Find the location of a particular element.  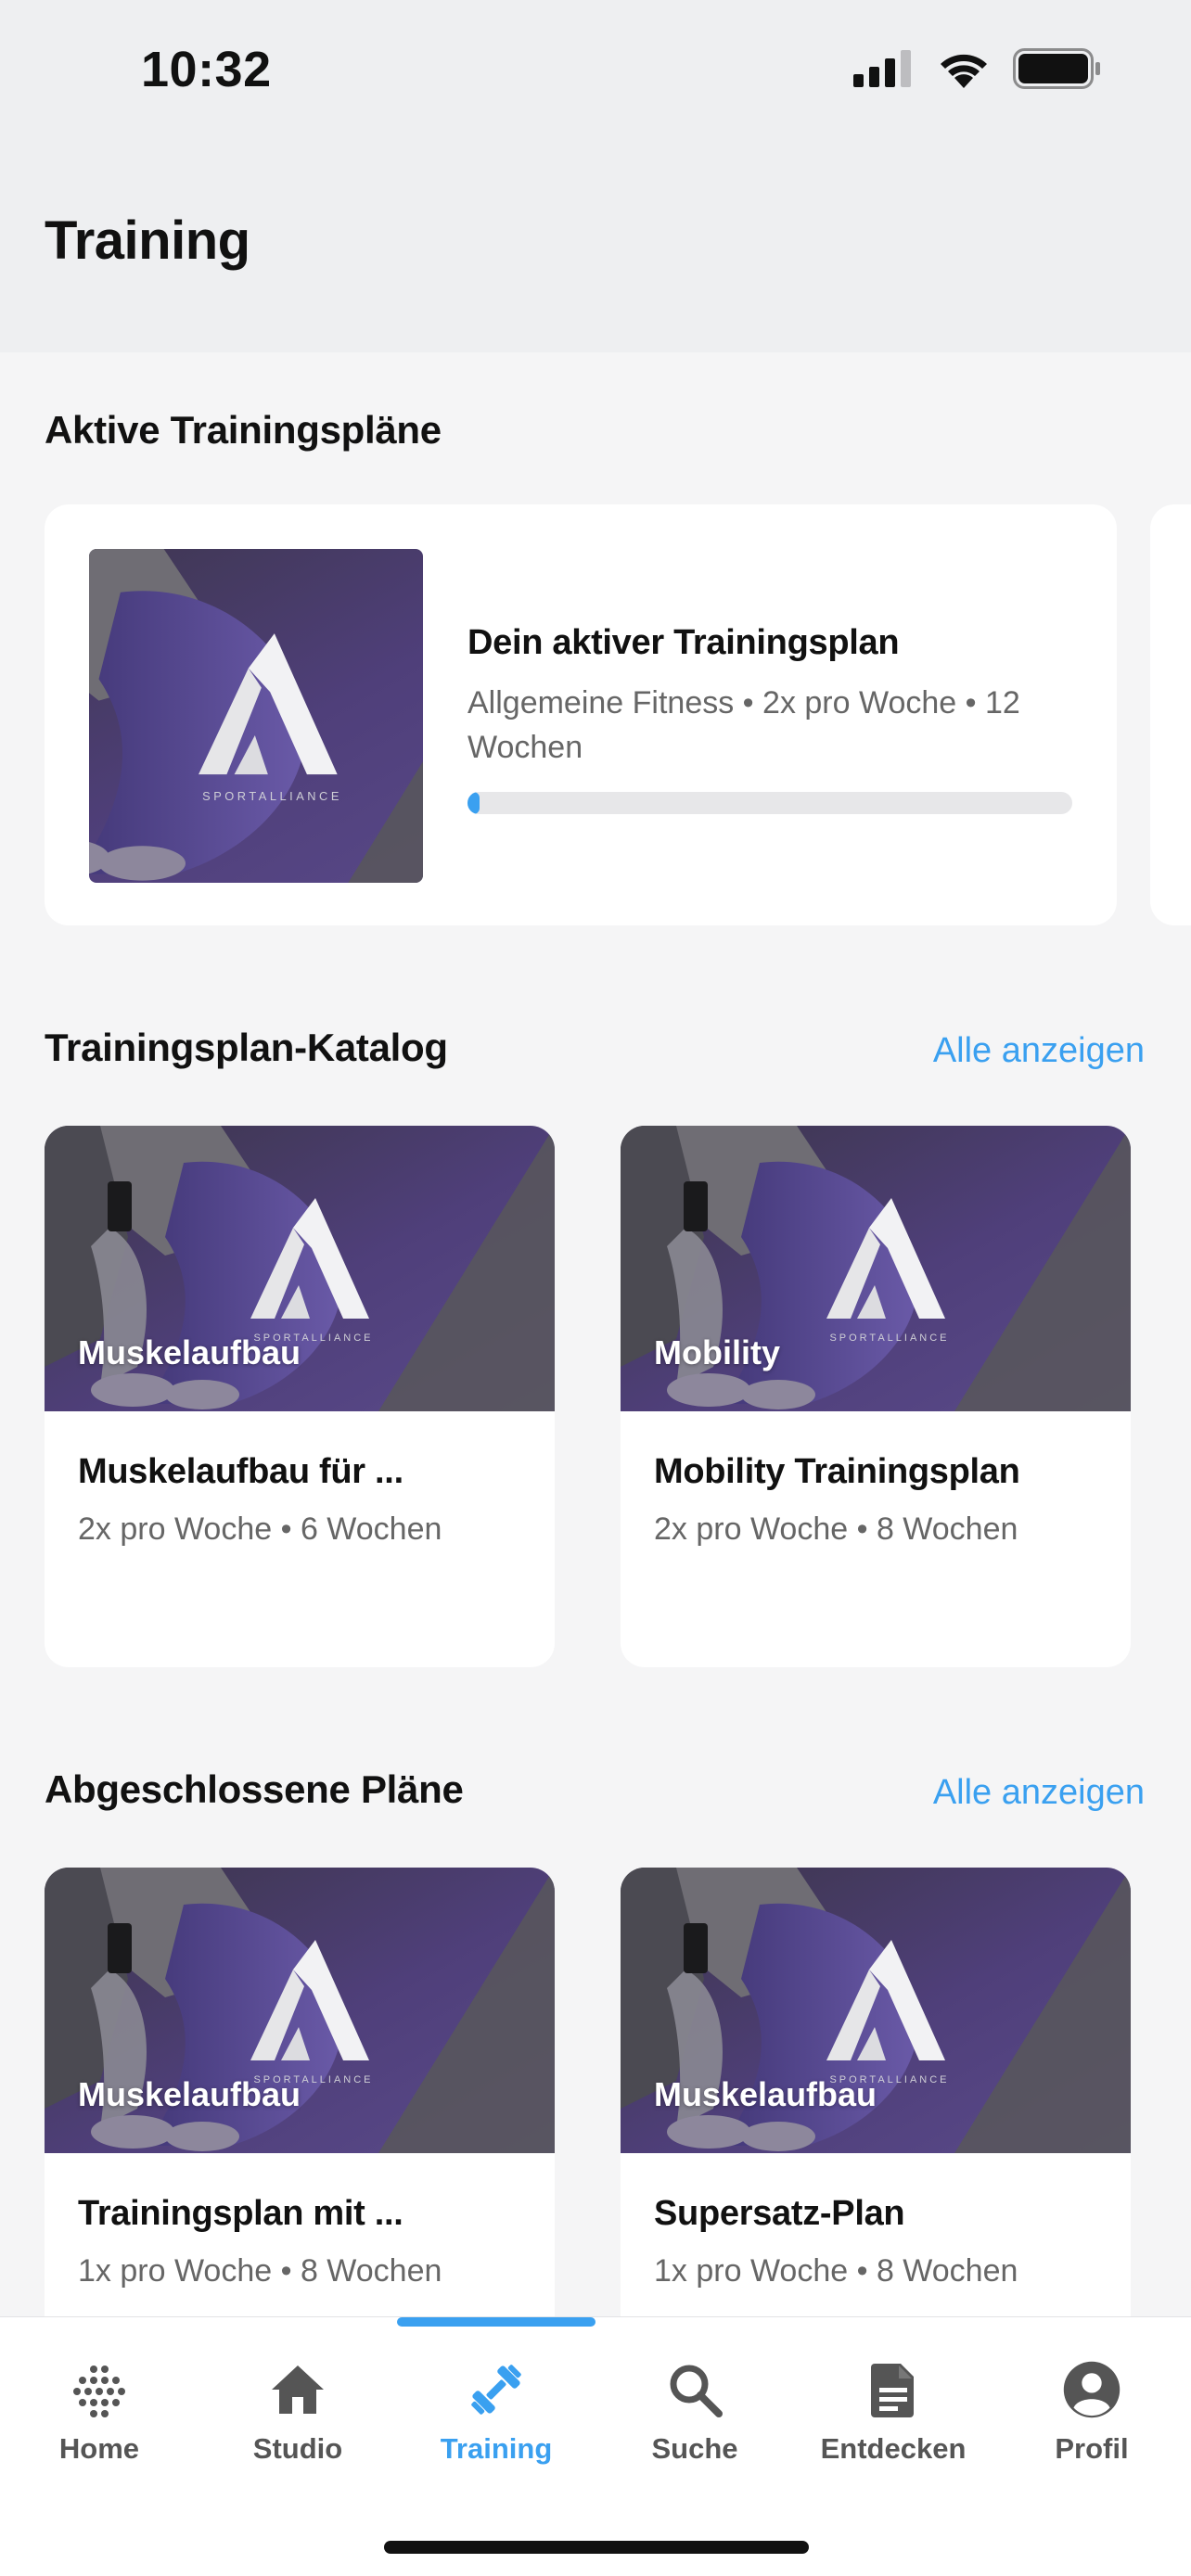

tab-training: Training is located at coordinates (497, 2420).